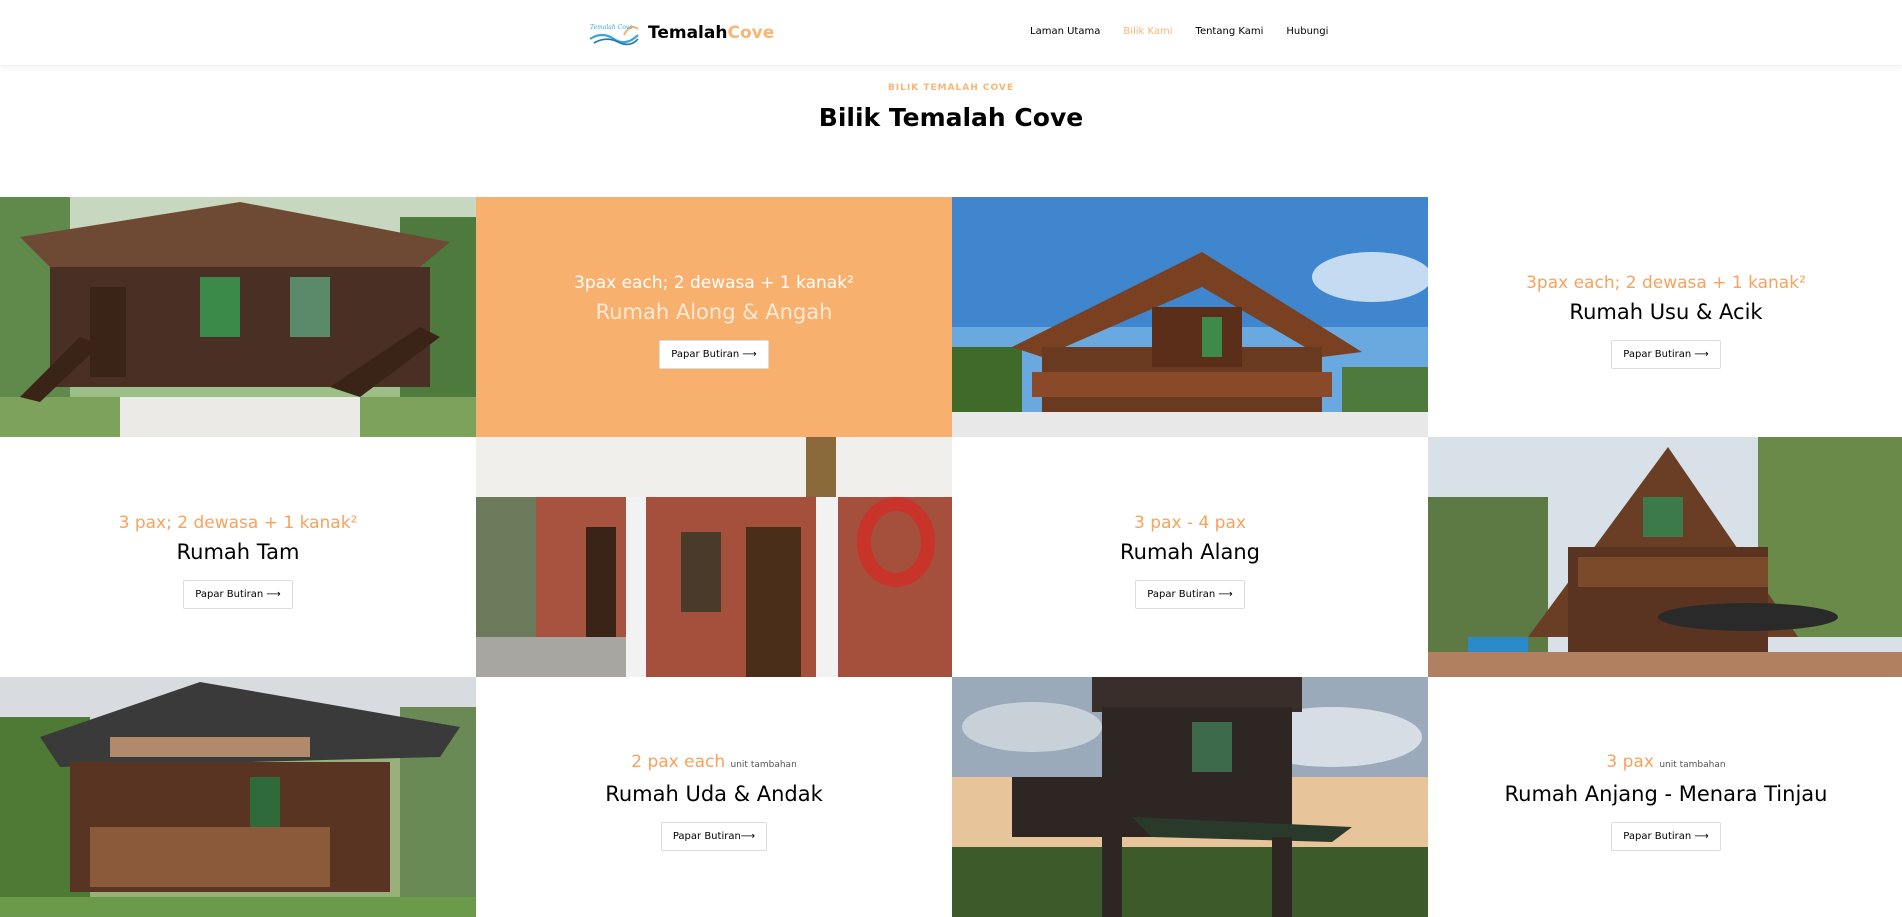  I want to click on room-pax: 3 pax - 4 pax, so click(1190, 523).